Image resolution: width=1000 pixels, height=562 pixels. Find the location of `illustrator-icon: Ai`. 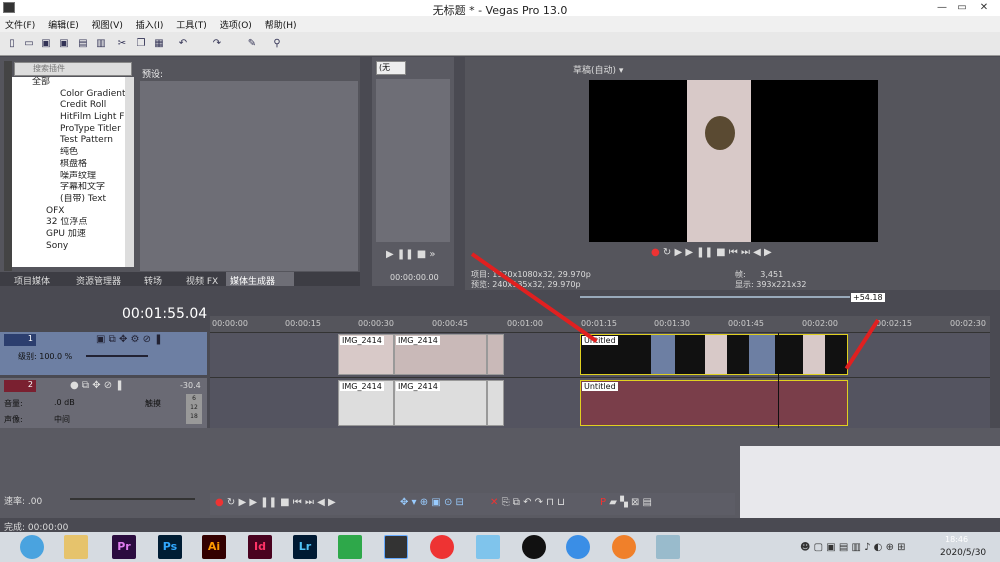

illustrator-icon: Ai is located at coordinates (214, 547).